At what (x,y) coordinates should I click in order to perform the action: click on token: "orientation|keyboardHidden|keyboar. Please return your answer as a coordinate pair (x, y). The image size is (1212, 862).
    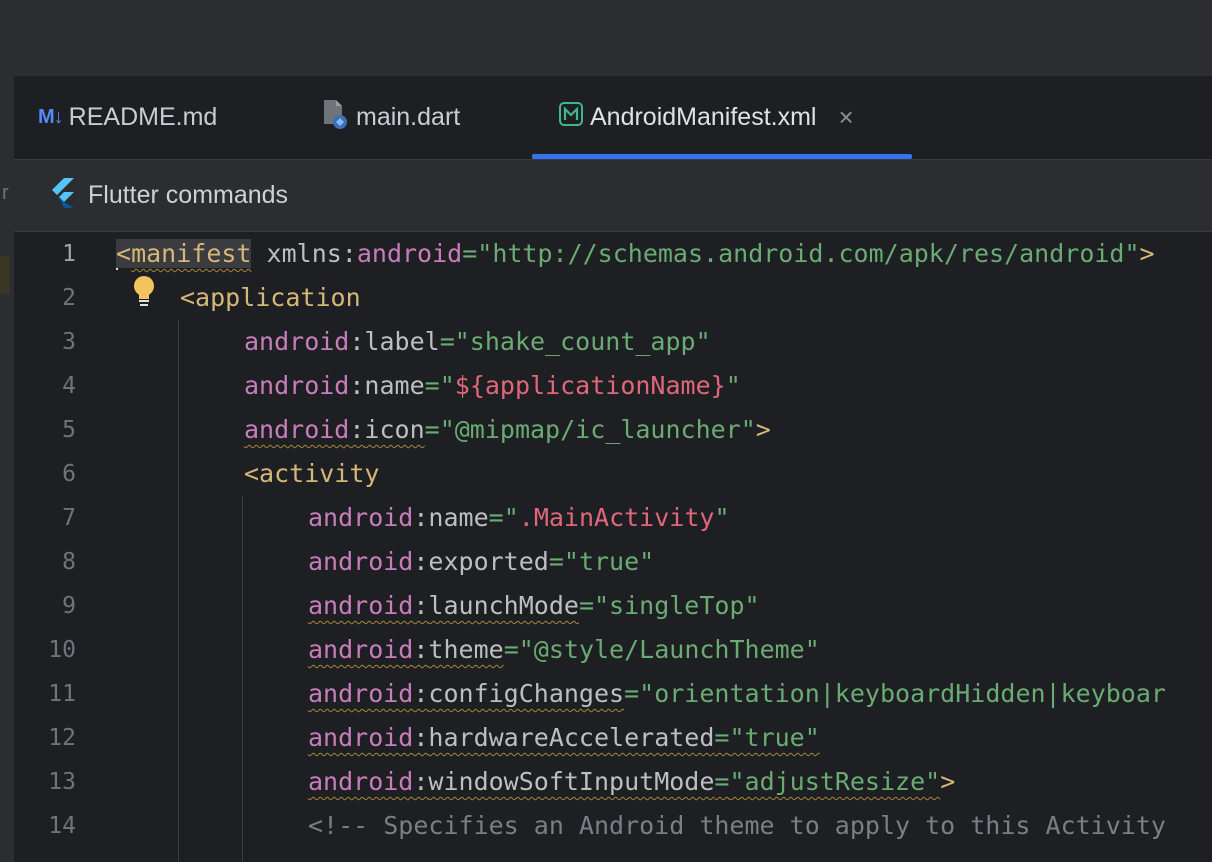
    Looking at the image, I should click on (902, 693).